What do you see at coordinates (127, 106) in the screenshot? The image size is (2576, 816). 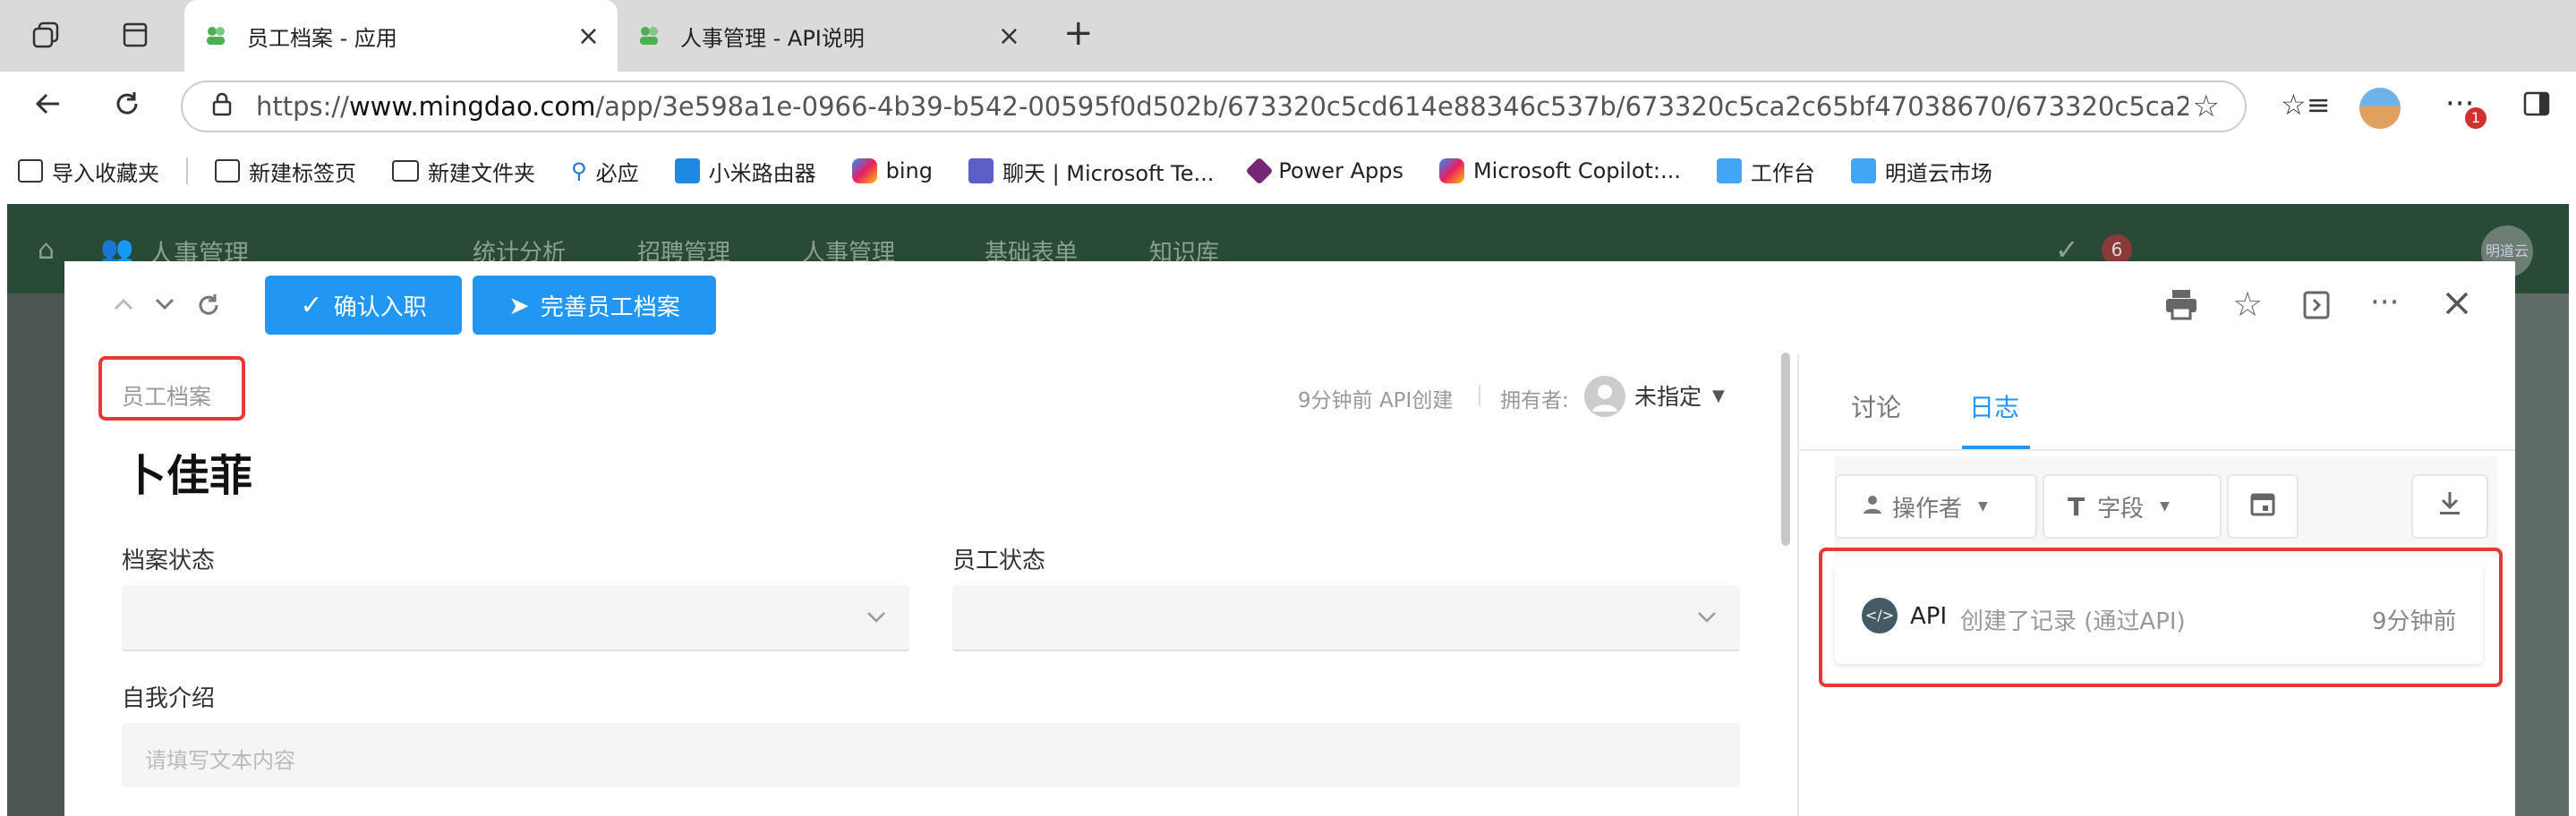 I see `refresh-icon` at bounding box center [127, 106].